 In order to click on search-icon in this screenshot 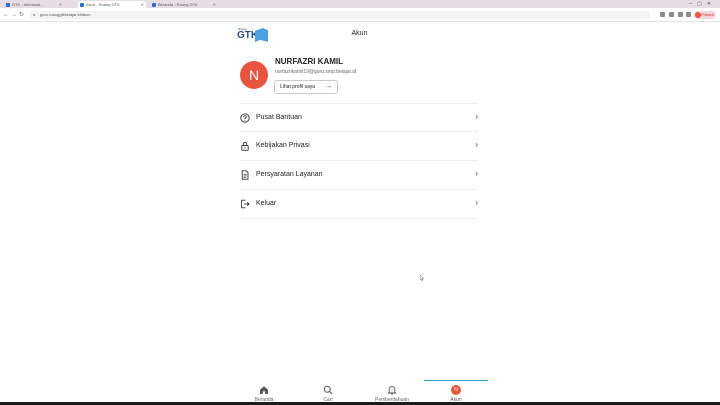, I will do `click(328, 390)`.